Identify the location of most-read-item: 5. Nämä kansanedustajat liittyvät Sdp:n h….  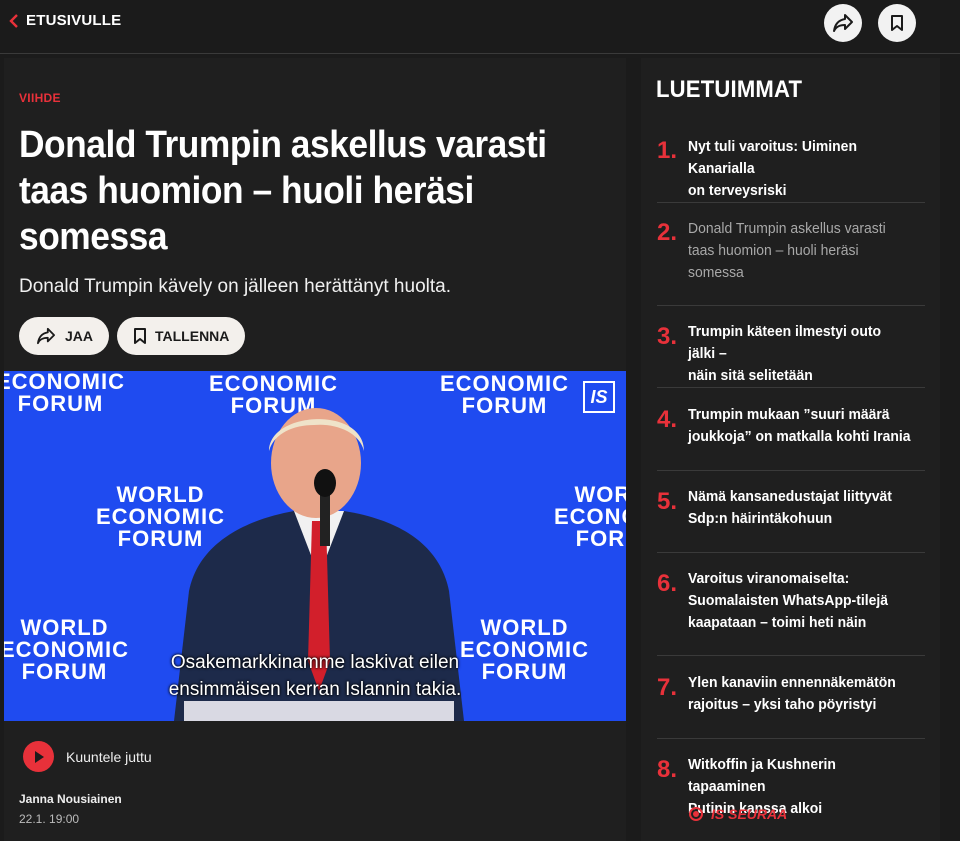
(791, 512).